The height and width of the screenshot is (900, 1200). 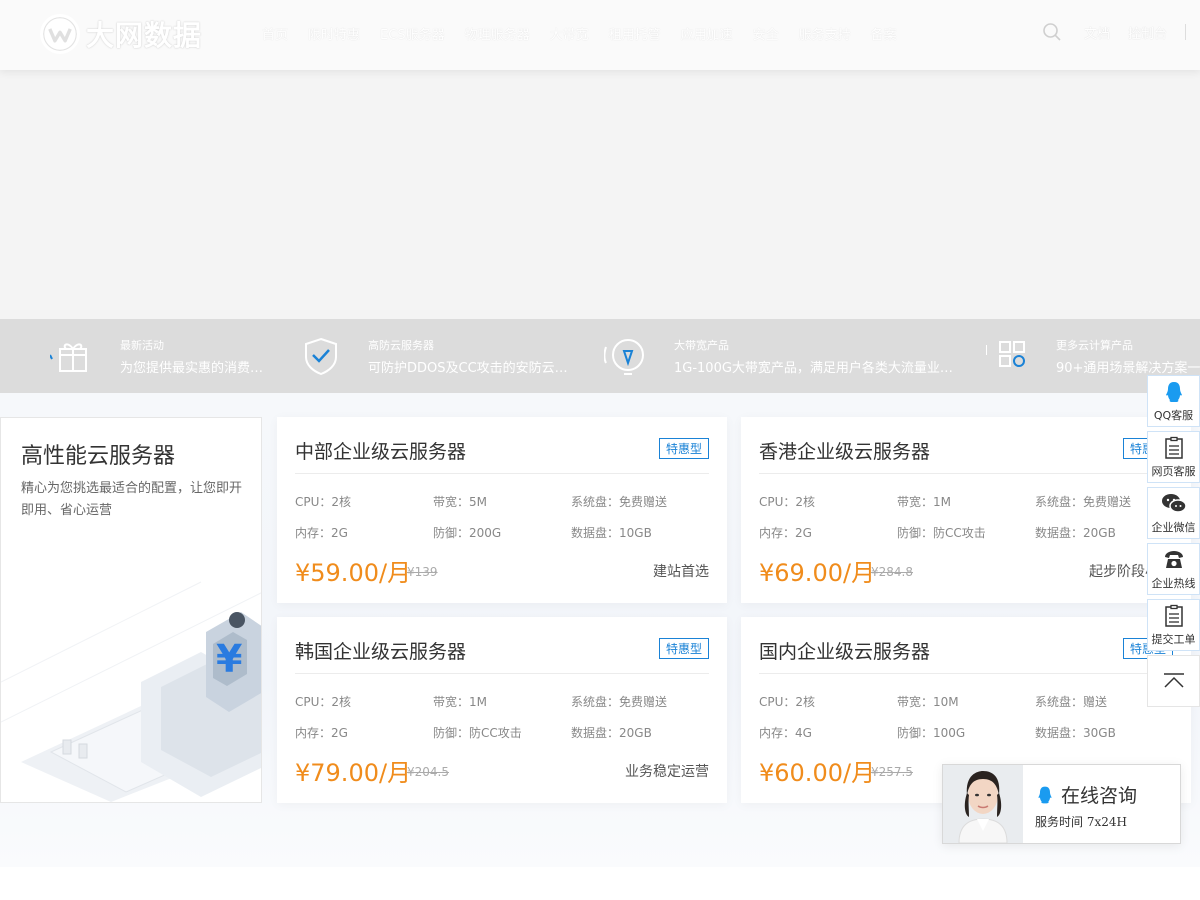 What do you see at coordinates (983, 804) in the screenshot?
I see `agent-avatar` at bounding box center [983, 804].